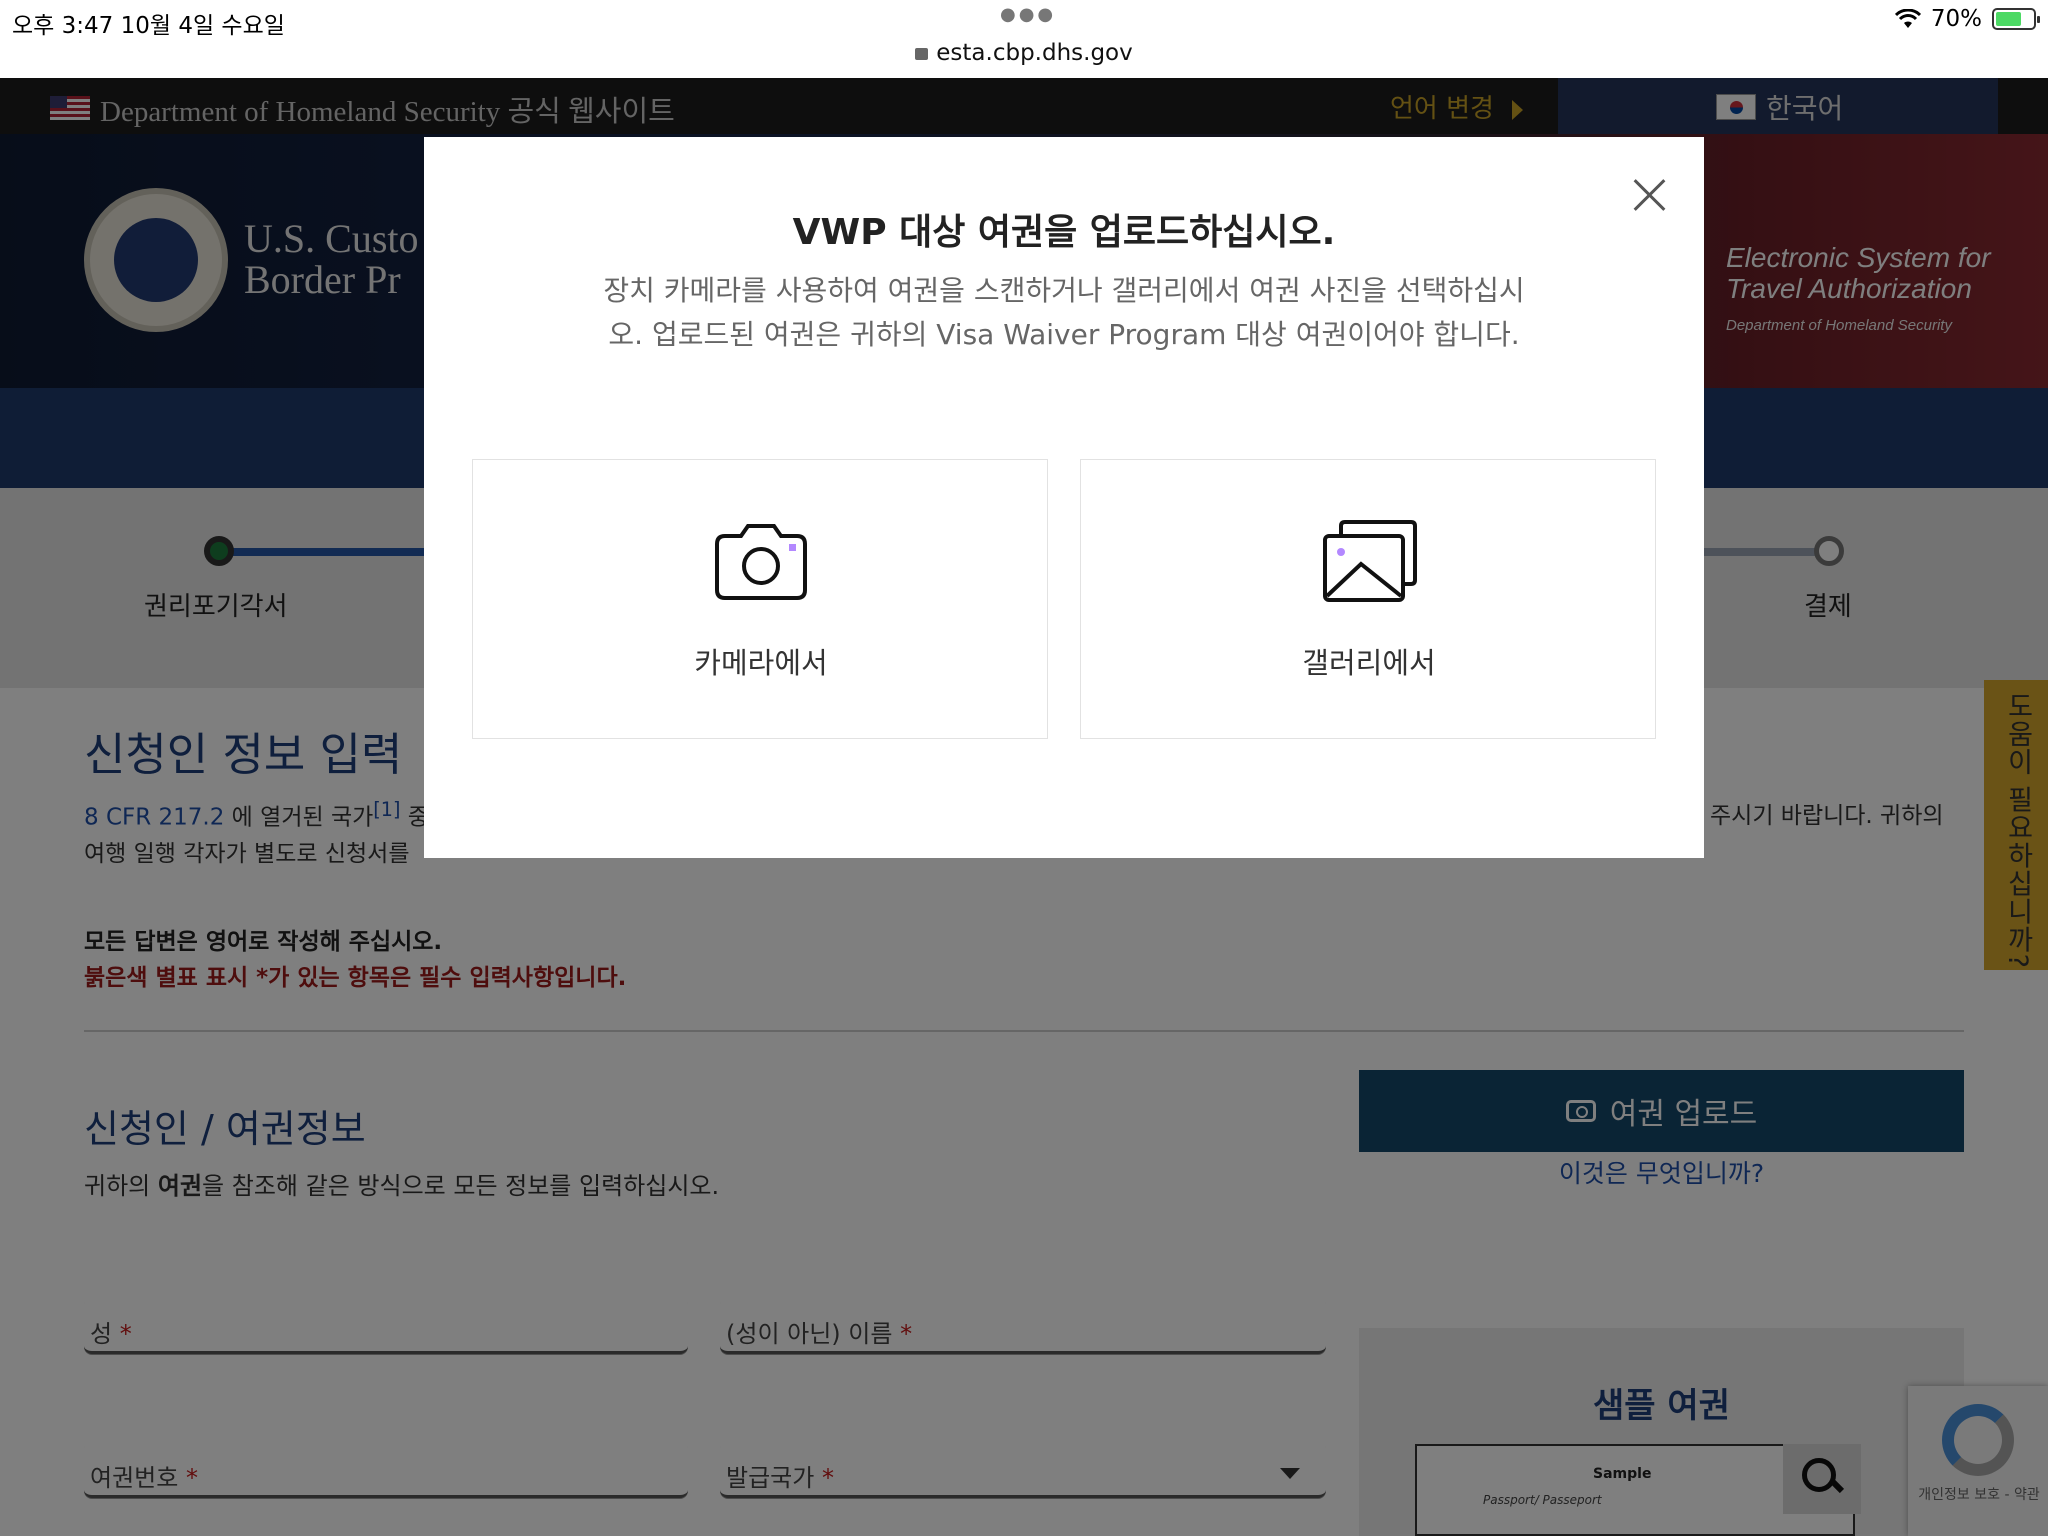 The image size is (2048, 1536). I want to click on url-text: esta.cbp.dhs.gov, so click(1034, 53).